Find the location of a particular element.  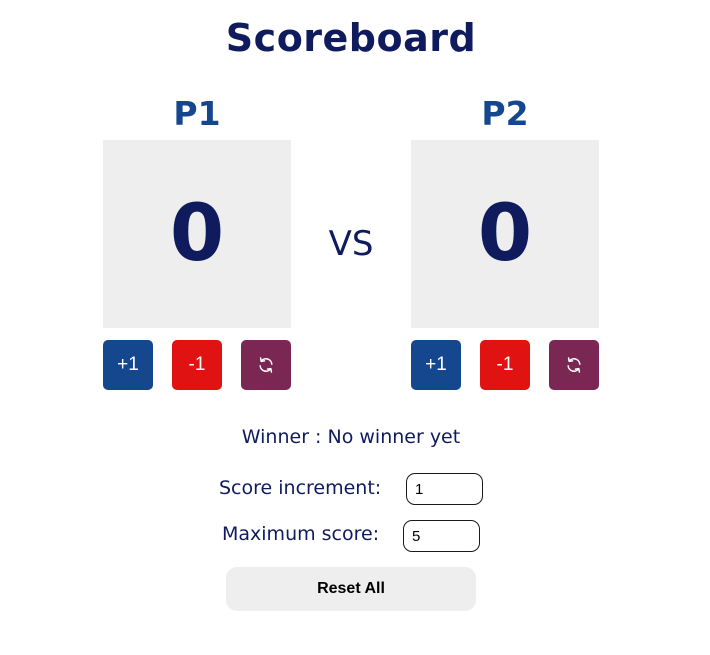

vs-label: VS is located at coordinates (351, 244).